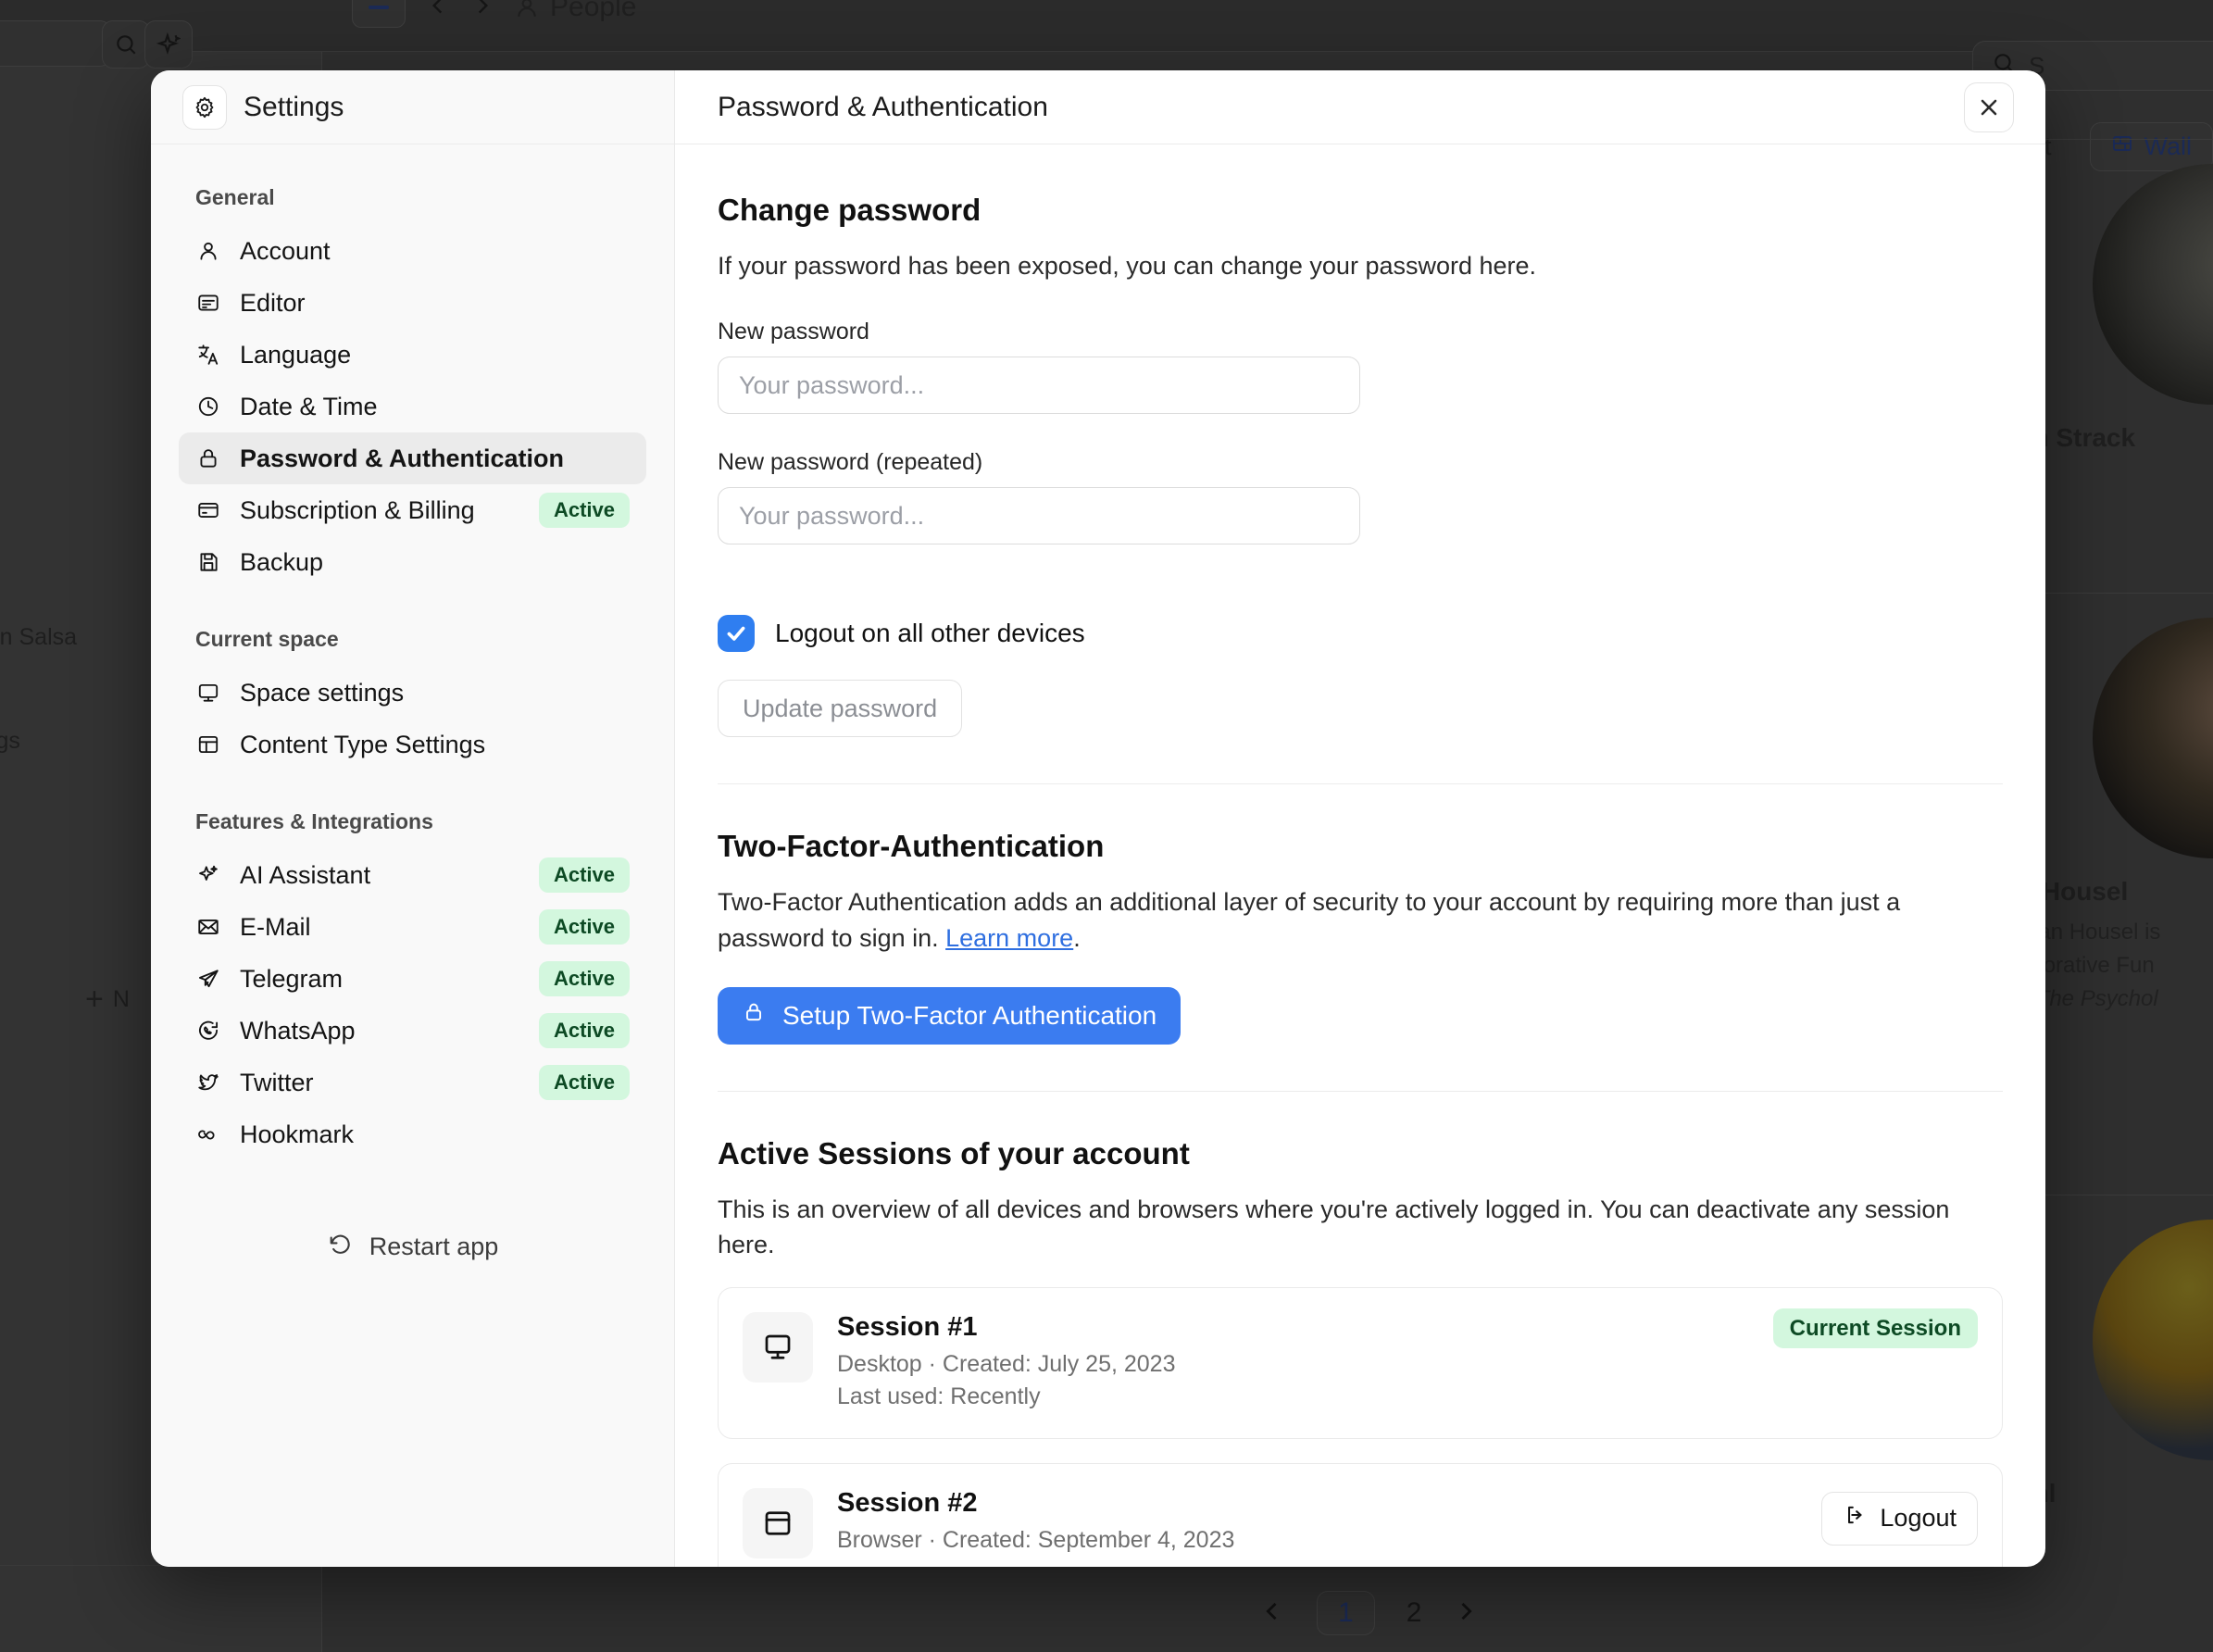 Image resolution: width=2213 pixels, height=1652 pixels. I want to click on pagination-next-icon, so click(1466, 1613).